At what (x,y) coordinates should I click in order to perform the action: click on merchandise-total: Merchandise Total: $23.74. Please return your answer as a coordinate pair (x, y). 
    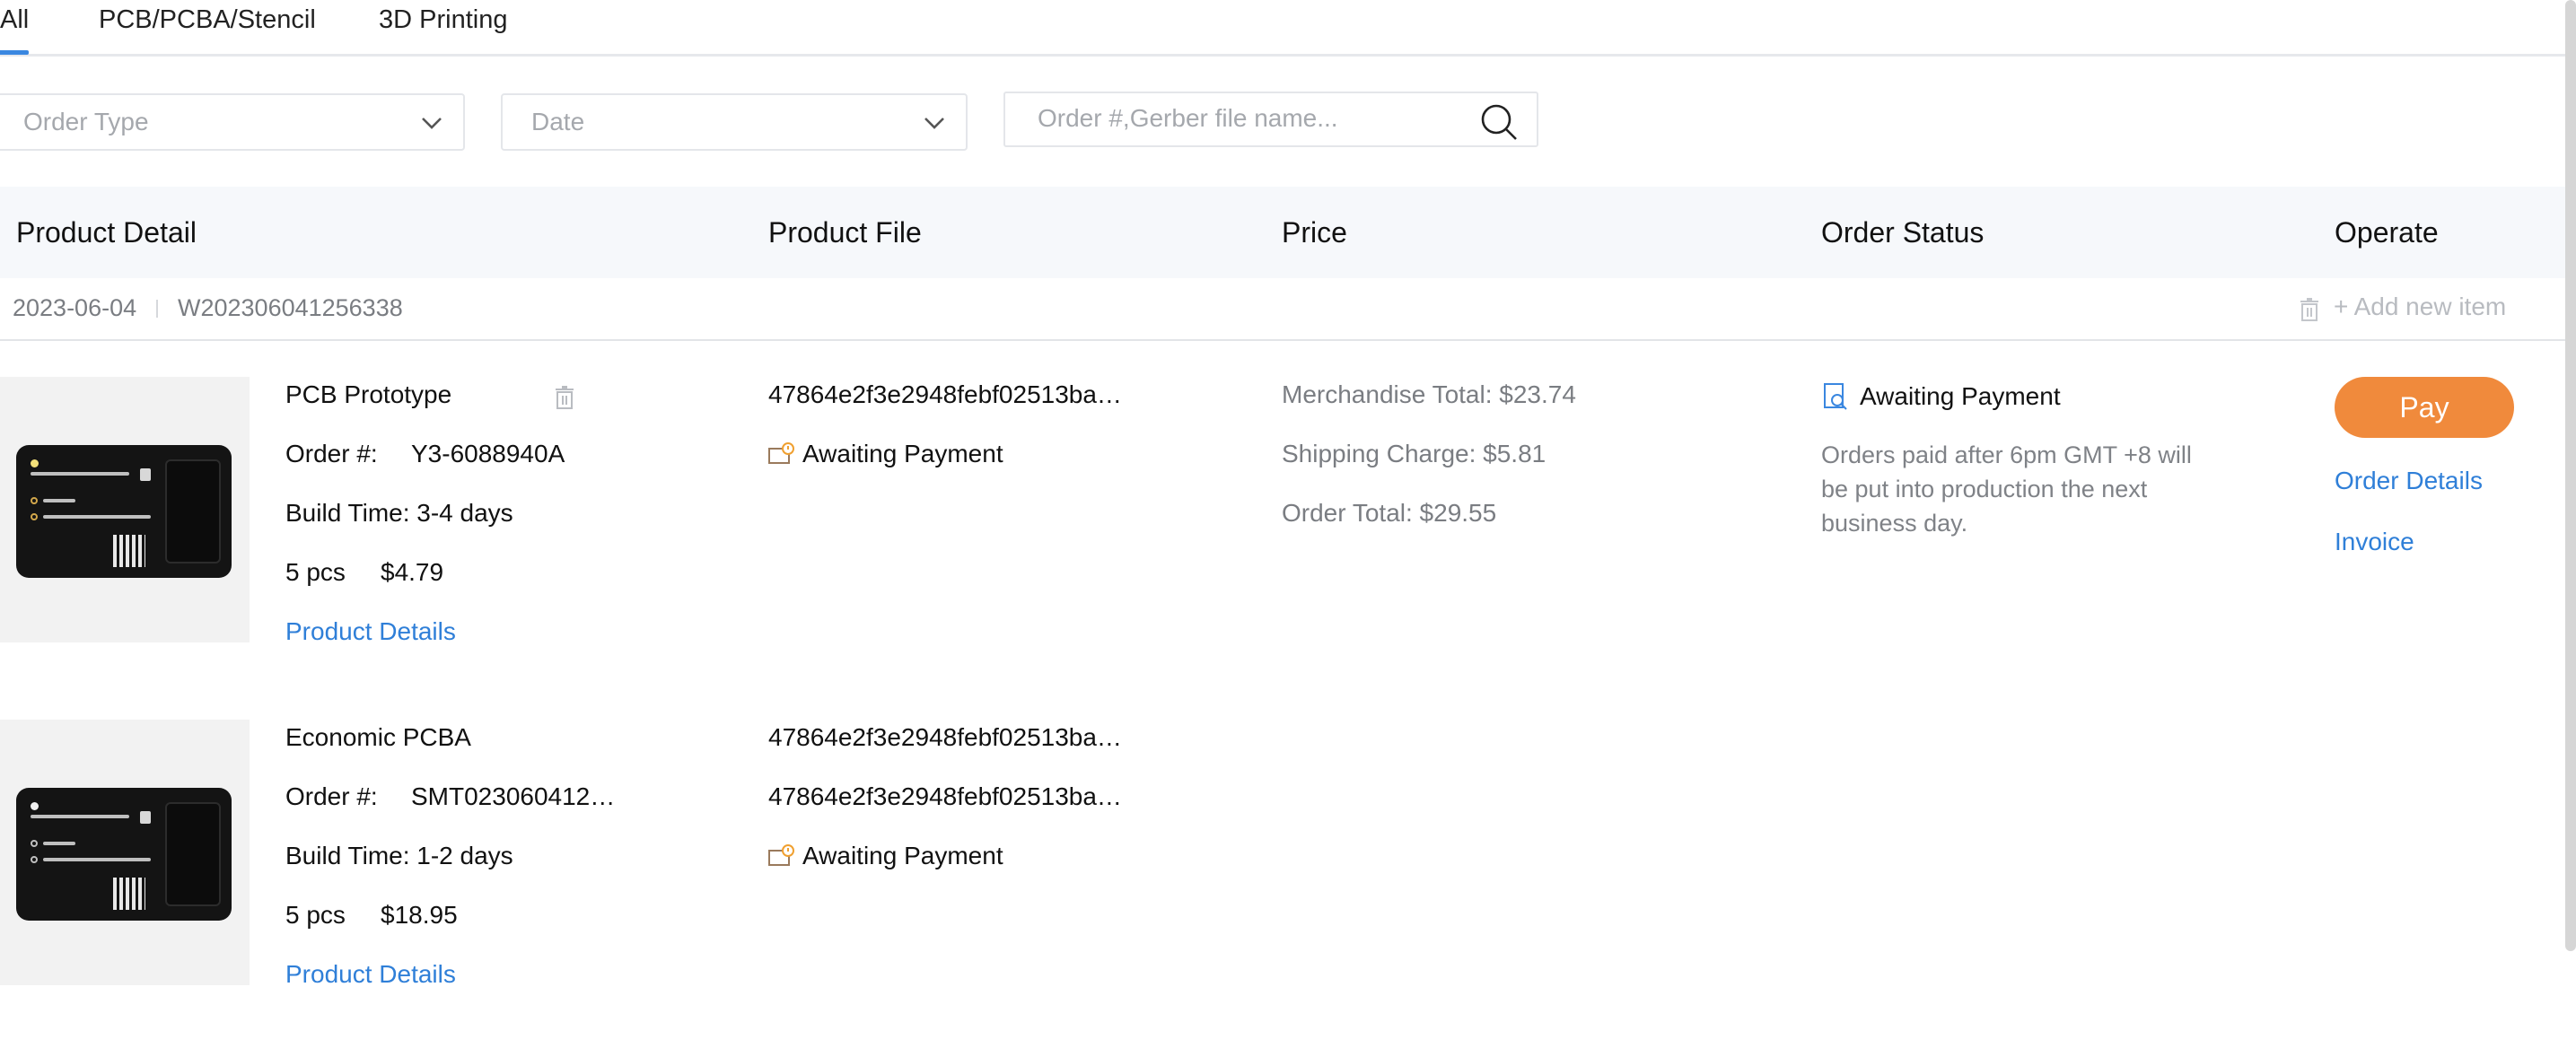
    Looking at the image, I should click on (1429, 394).